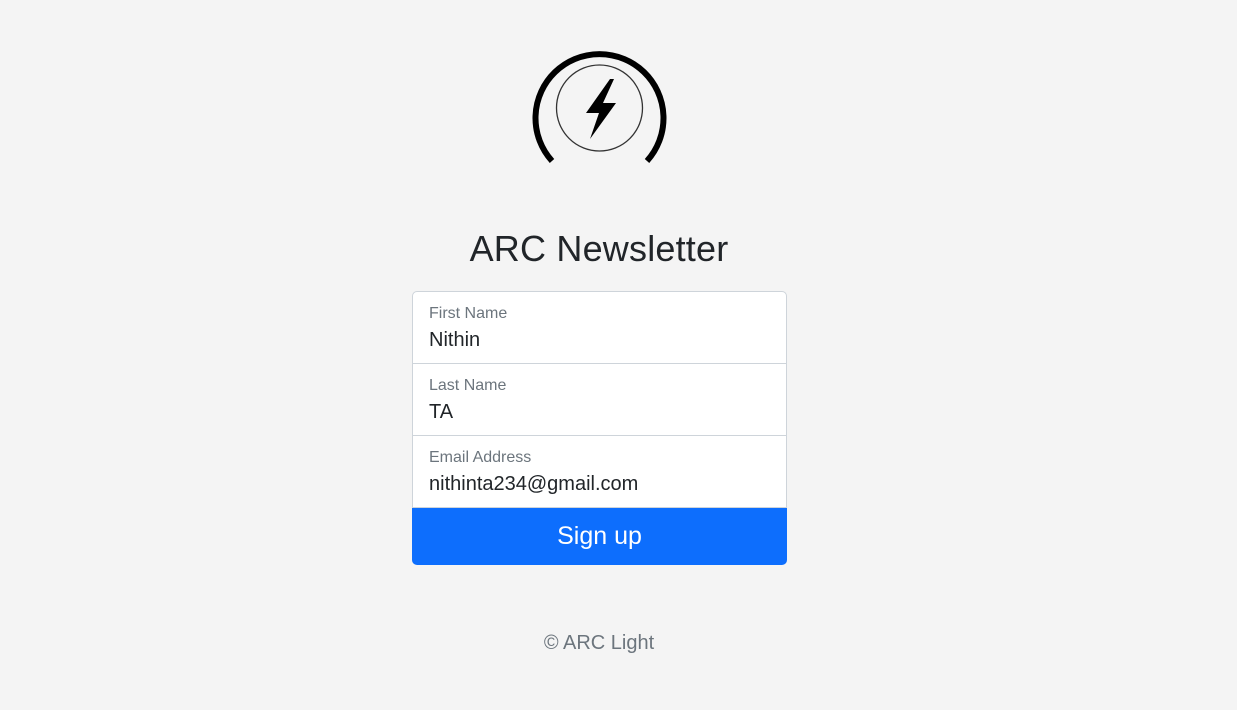  Describe the element at coordinates (599, 643) in the screenshot. I see `footer-copyright: © ARC Light` at that location.